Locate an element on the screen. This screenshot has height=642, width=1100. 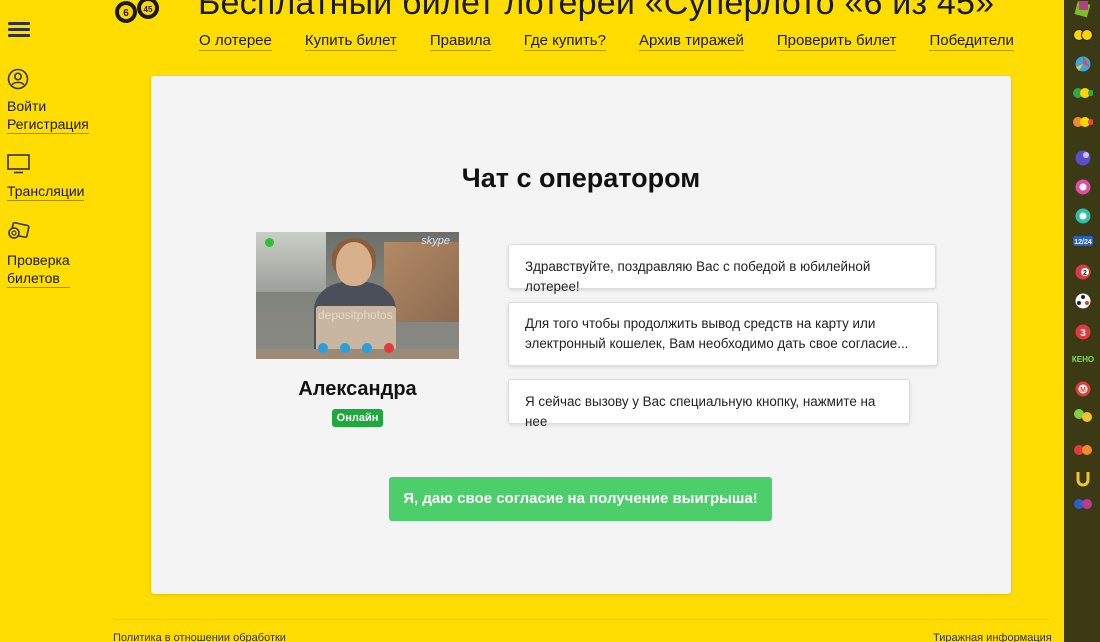
svg-text: 3 is located at coordinates (1083, 333).